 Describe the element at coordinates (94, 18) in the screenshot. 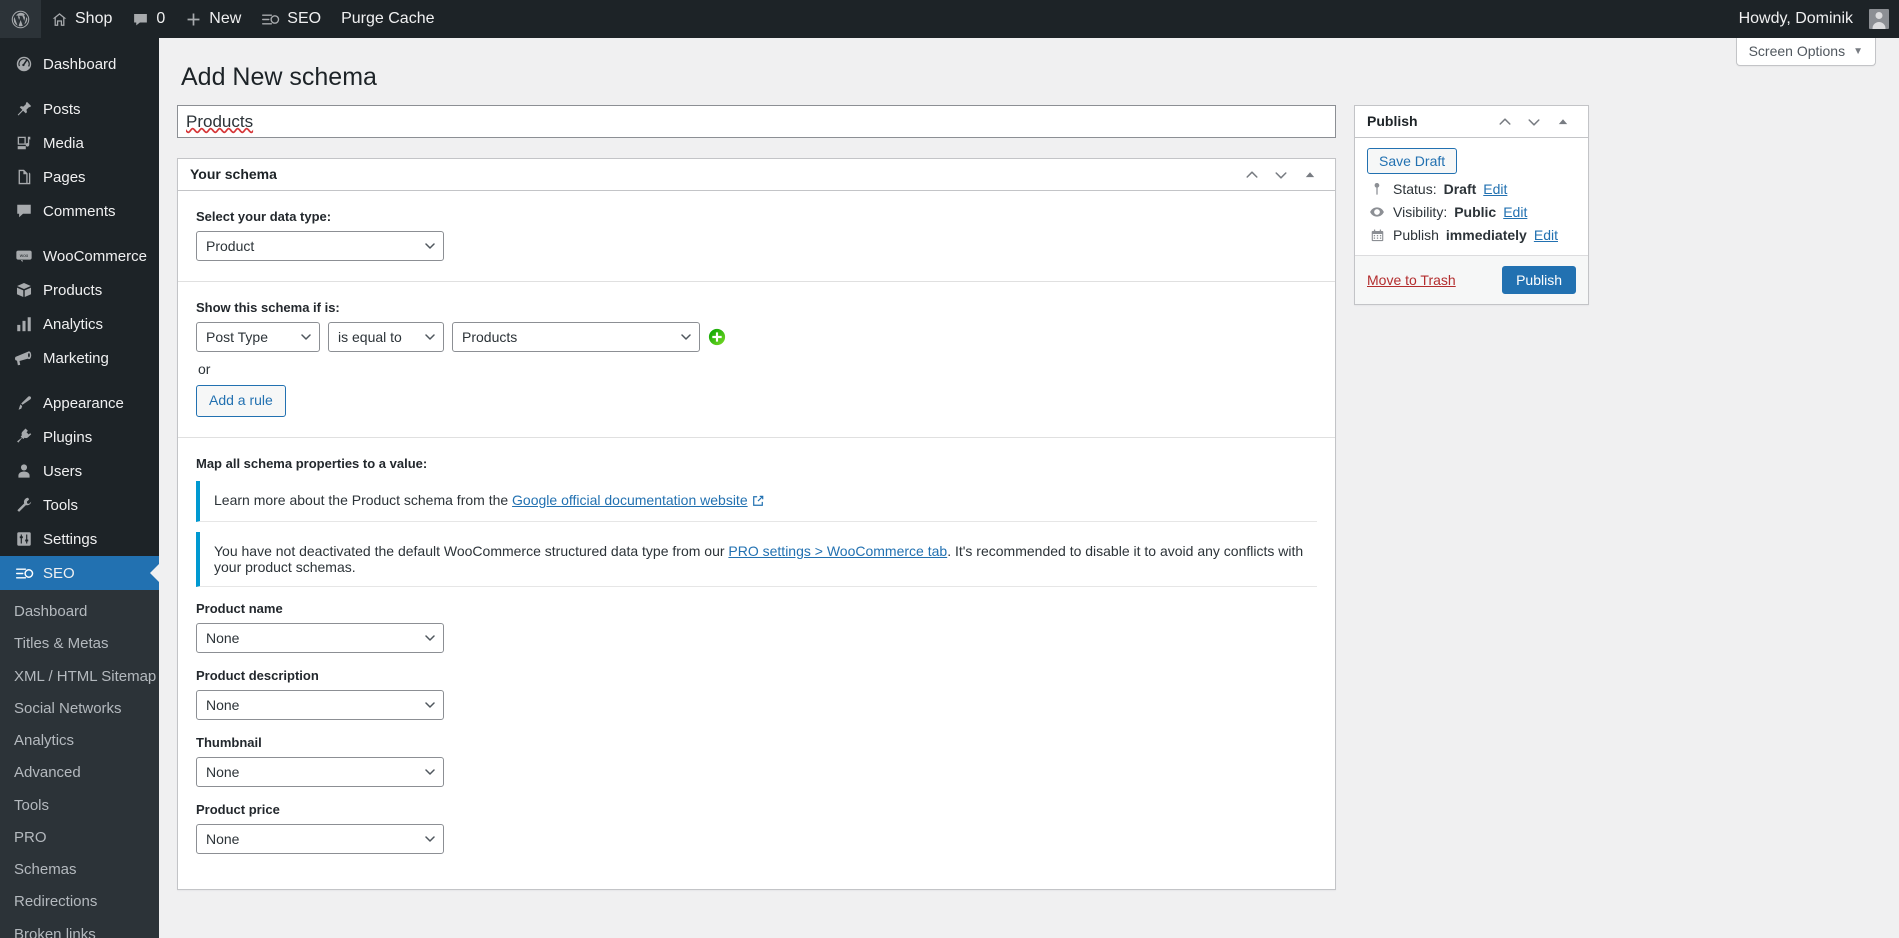

I see `site-name-label: Shop` at that location.